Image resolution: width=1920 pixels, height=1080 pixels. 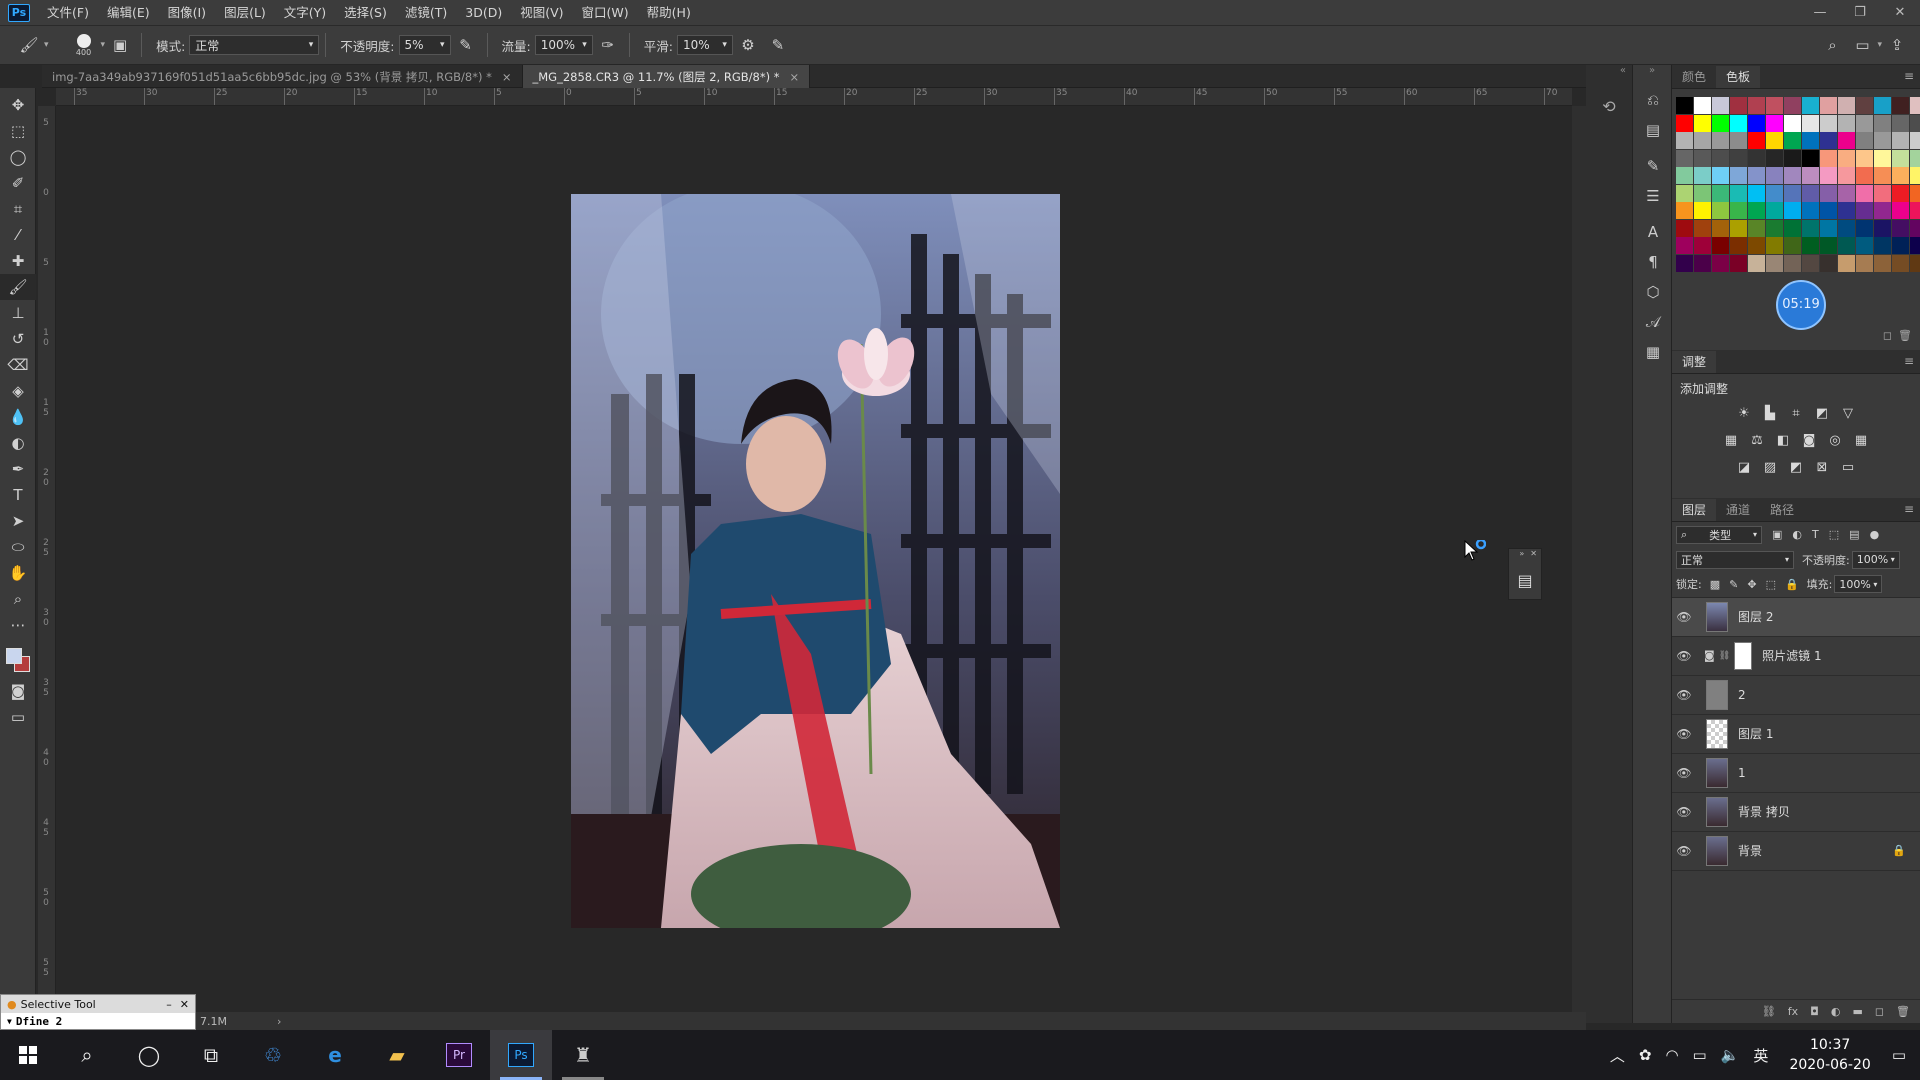 I want to click on color-swatches, so click(x=17, y=658).